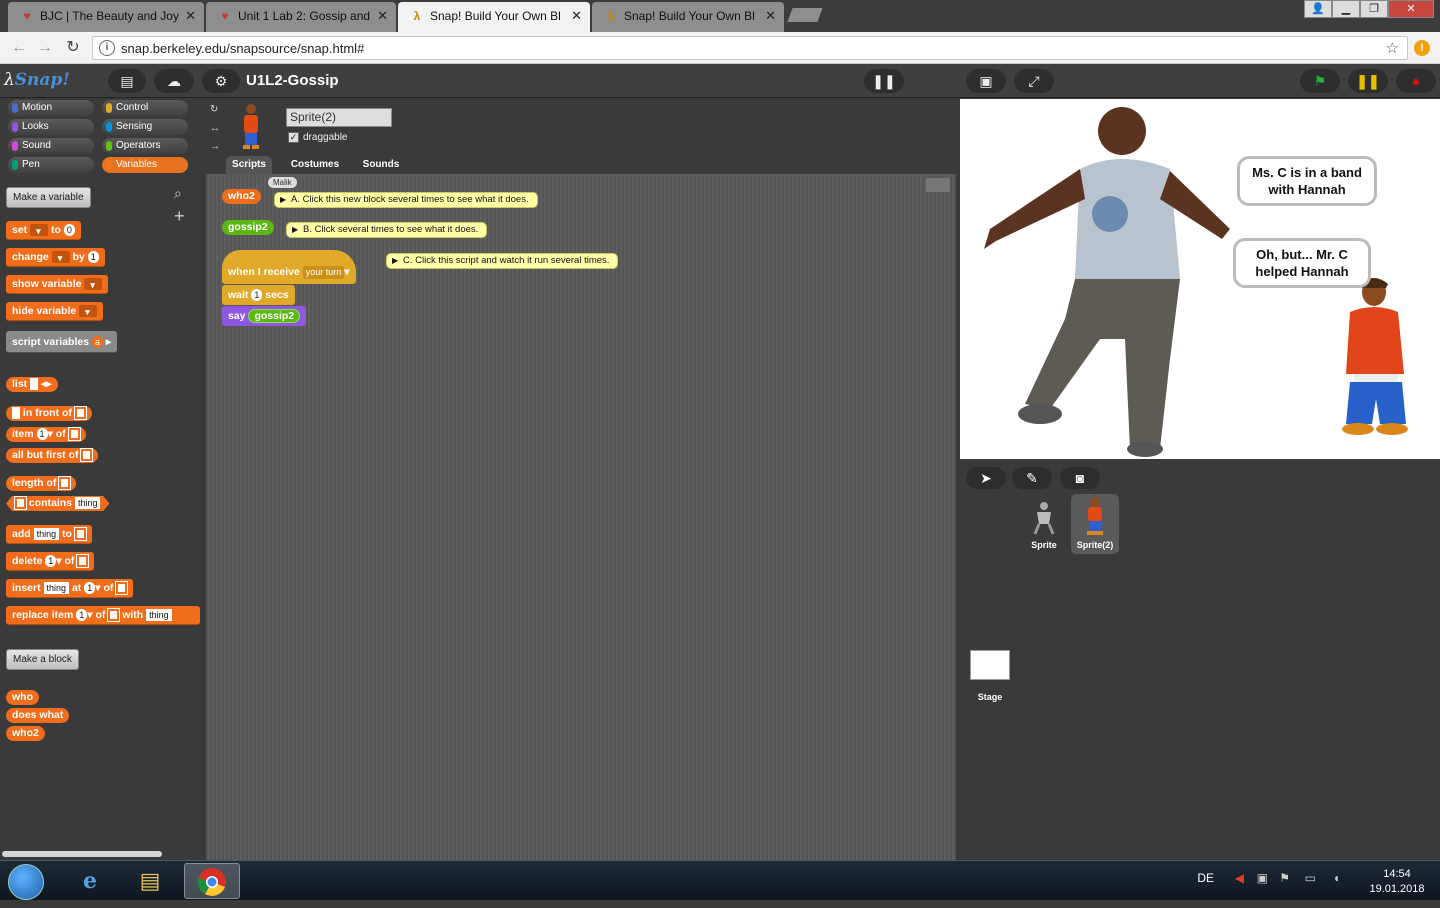 The height and width of the screenshot is (908, 1440). I want to click on chrome-taskbar-icon, so click(212, 881).